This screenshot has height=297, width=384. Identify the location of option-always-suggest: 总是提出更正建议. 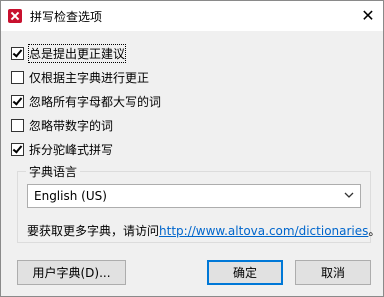
(86, 53).